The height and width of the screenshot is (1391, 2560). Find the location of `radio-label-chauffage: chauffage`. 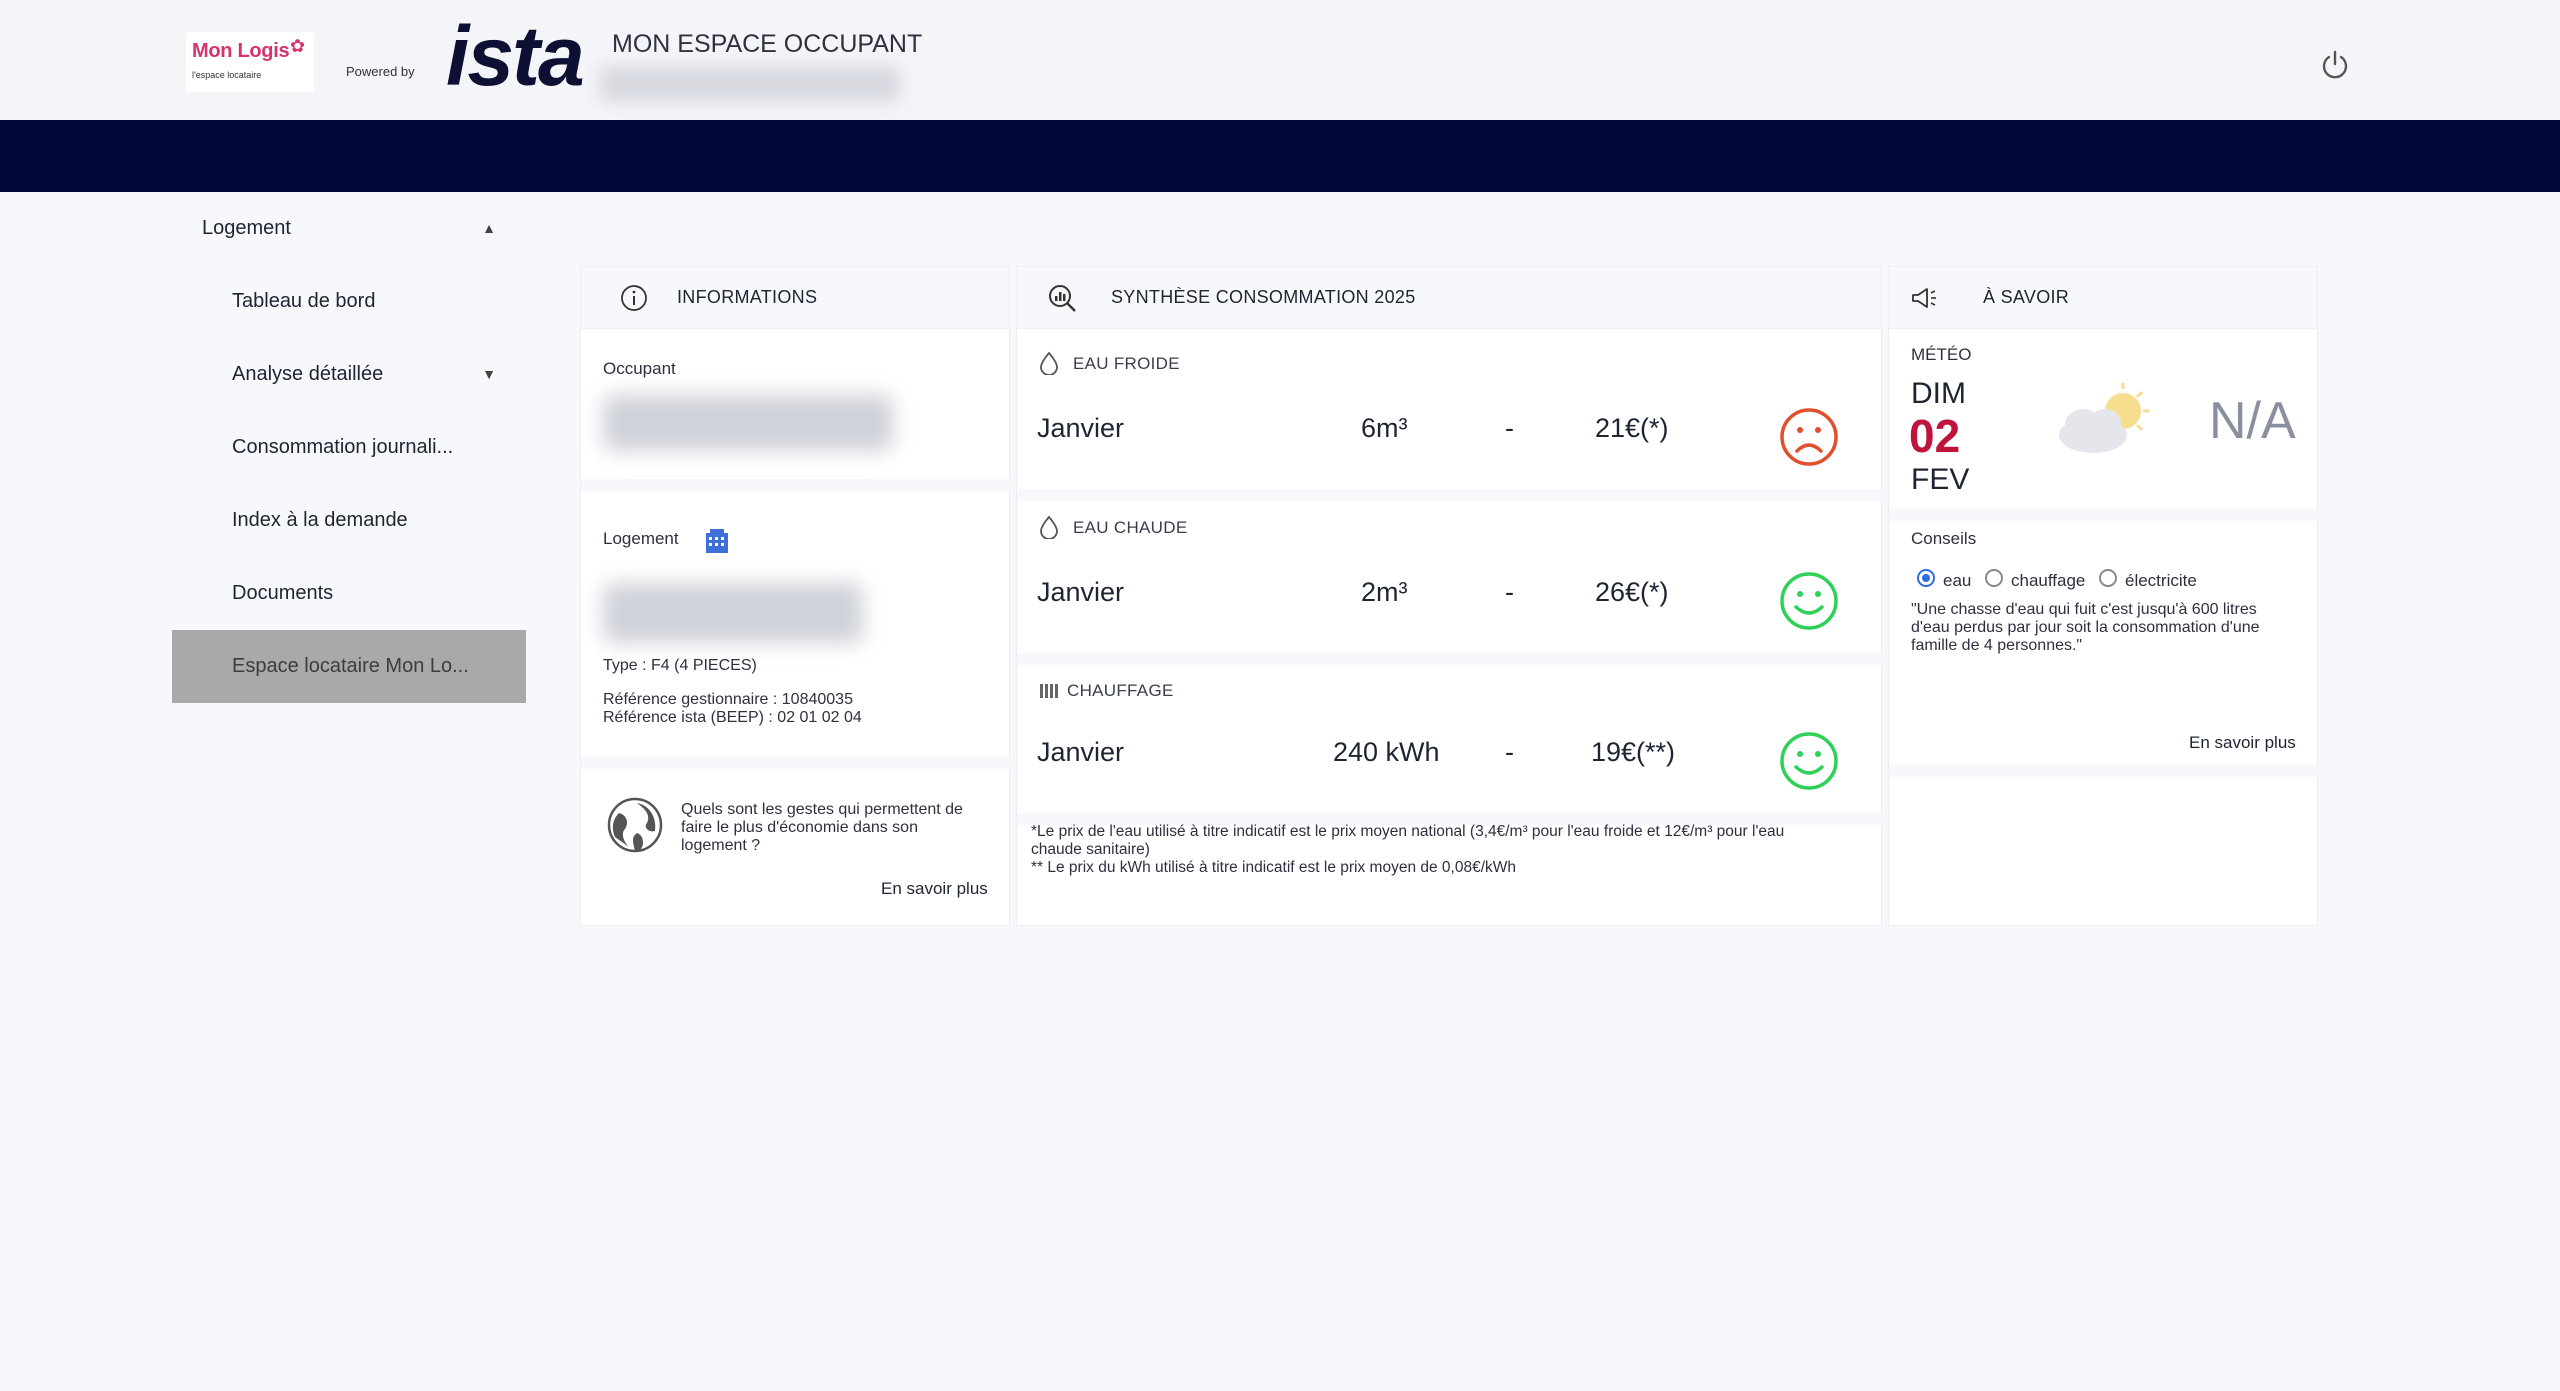

radio-label-chauffage: chauffage is located at coordinates (2048, 580).